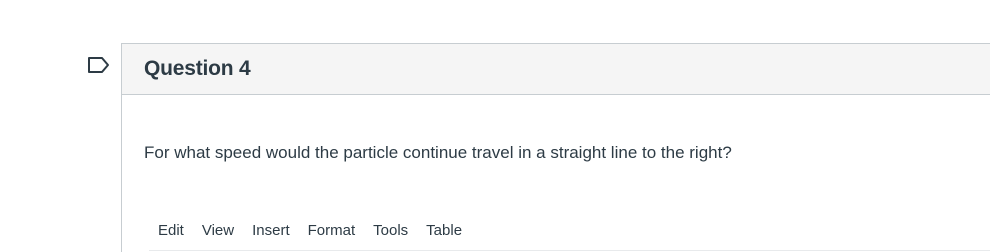 The height and width of the screenshot is (252, 990). Describe the element at coordinates (197, 68) in the screenshot. I see `question-title: Question 4` at that location.